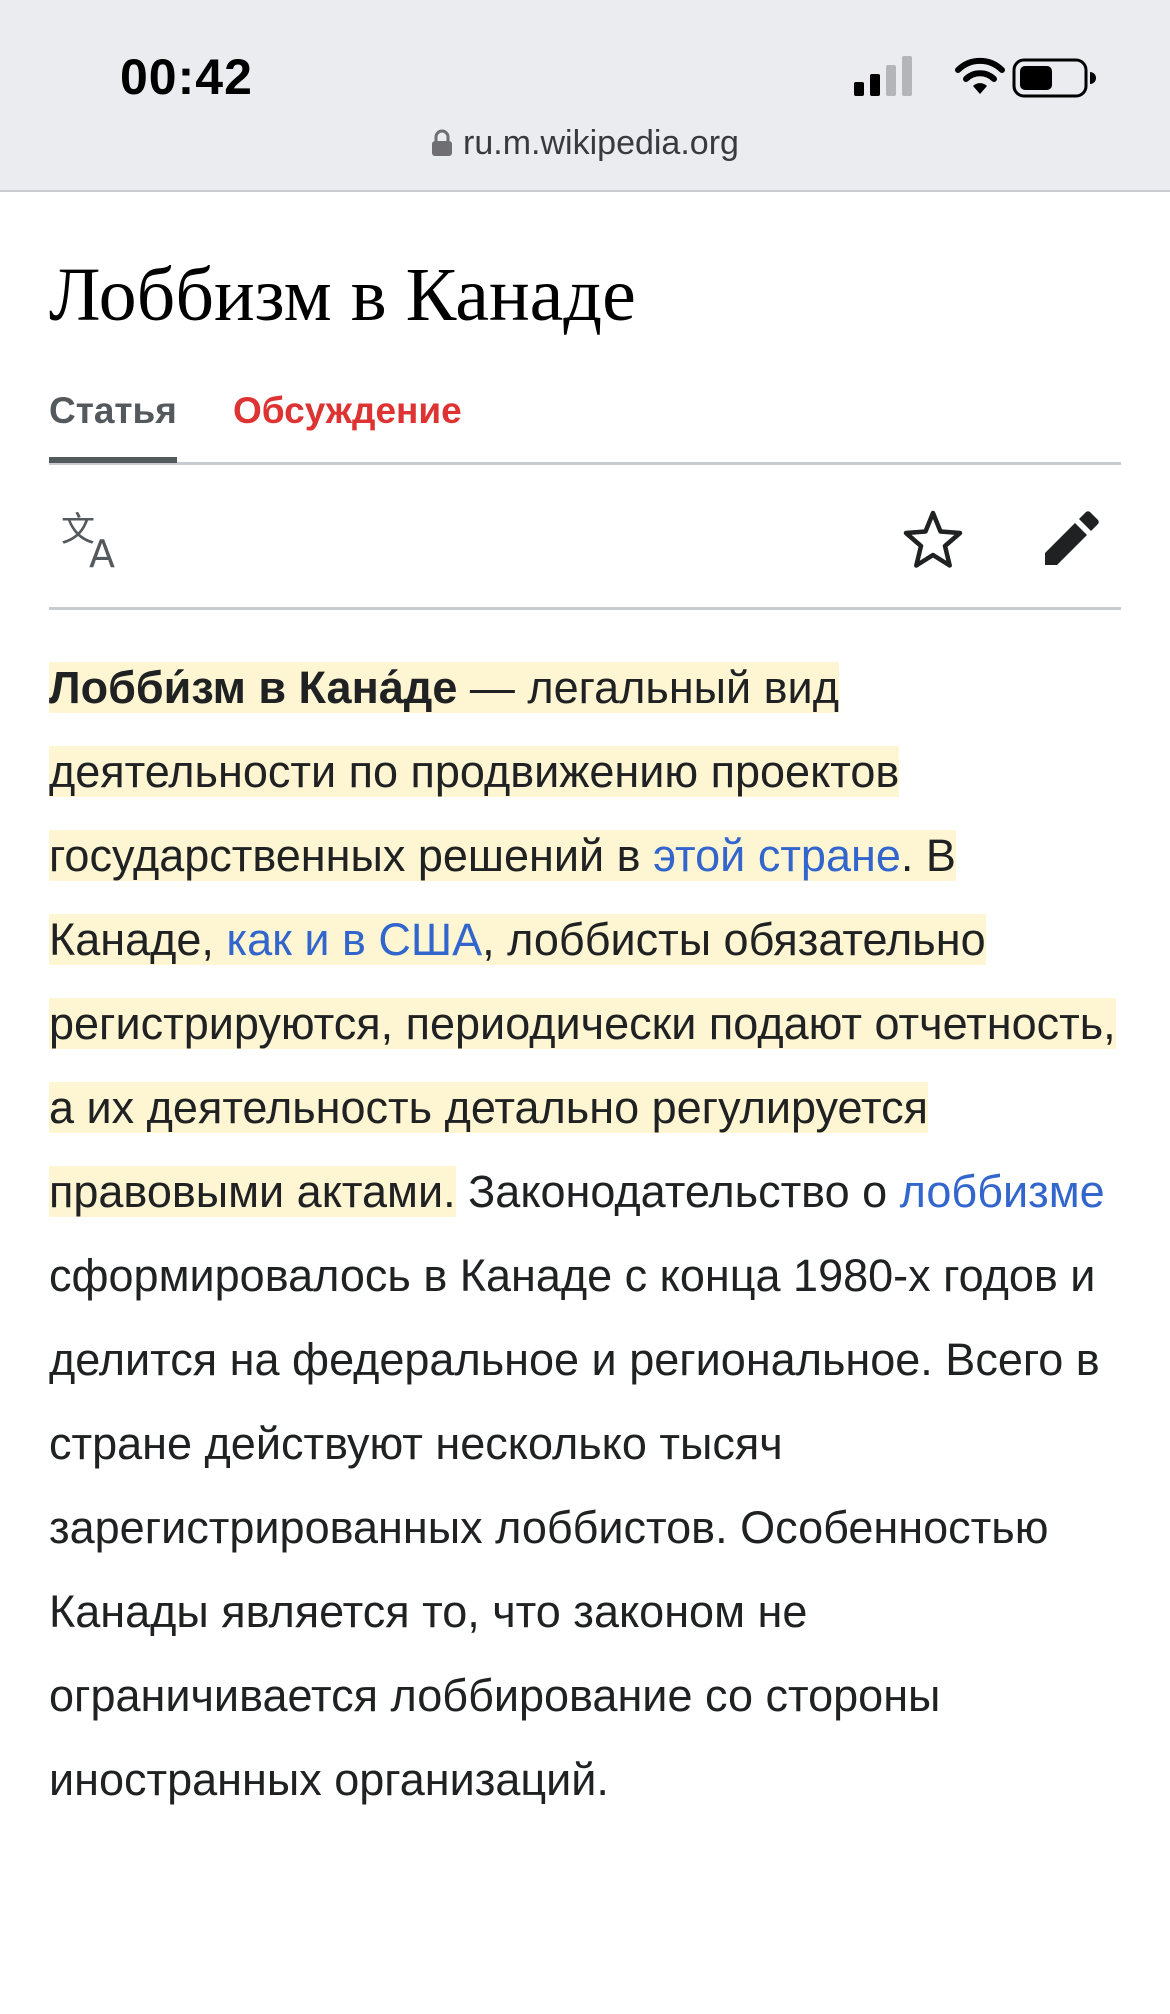 The height and width of the screenshot is (2014, 1170). I want to click on language-translate-icon: 文 A, so click(97, 539).